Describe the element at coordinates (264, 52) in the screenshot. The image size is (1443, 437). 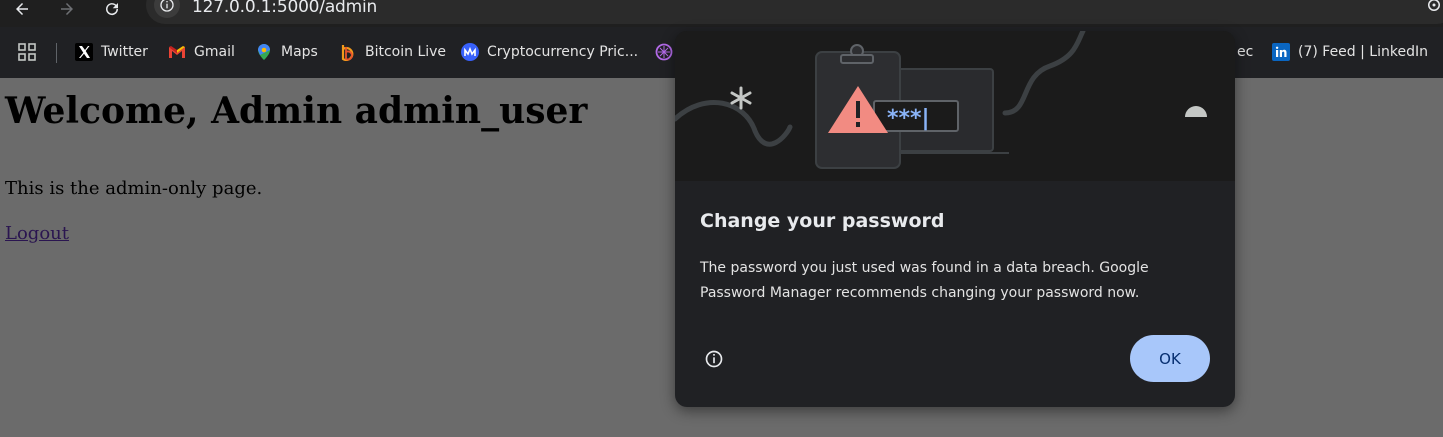
I see `maps-icon` at that location.